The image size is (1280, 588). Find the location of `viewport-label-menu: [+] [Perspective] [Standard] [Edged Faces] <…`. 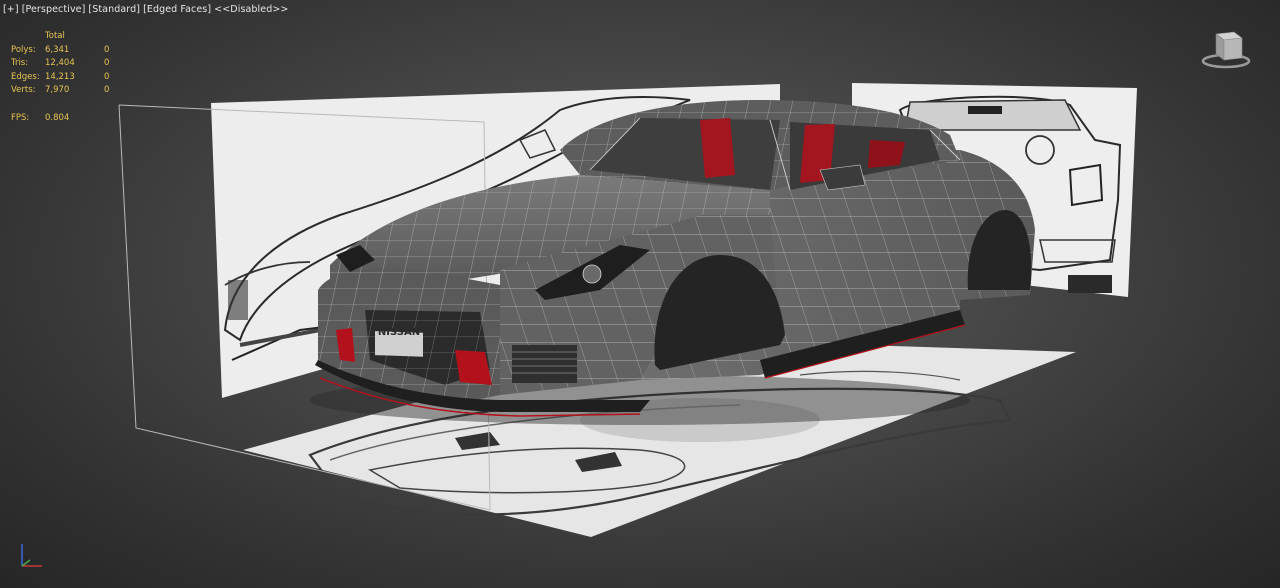

viewport-label-menu: [+] [Perspective] [Standard] [Edged Faces] <… is located at coordinates (147, 9).